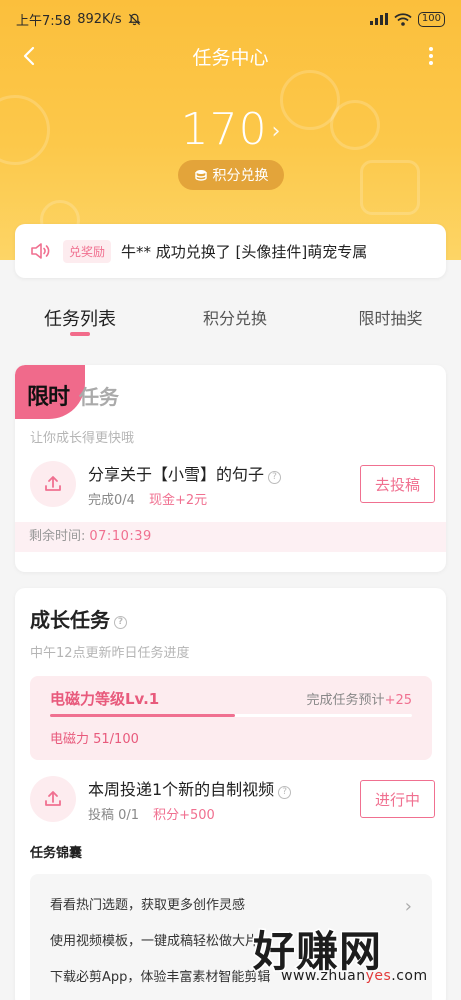  I want to click on notice-bar: 兑奖励 牛** 成功兑换了 [头像挂件]萌宠专属, so click(230, 251).